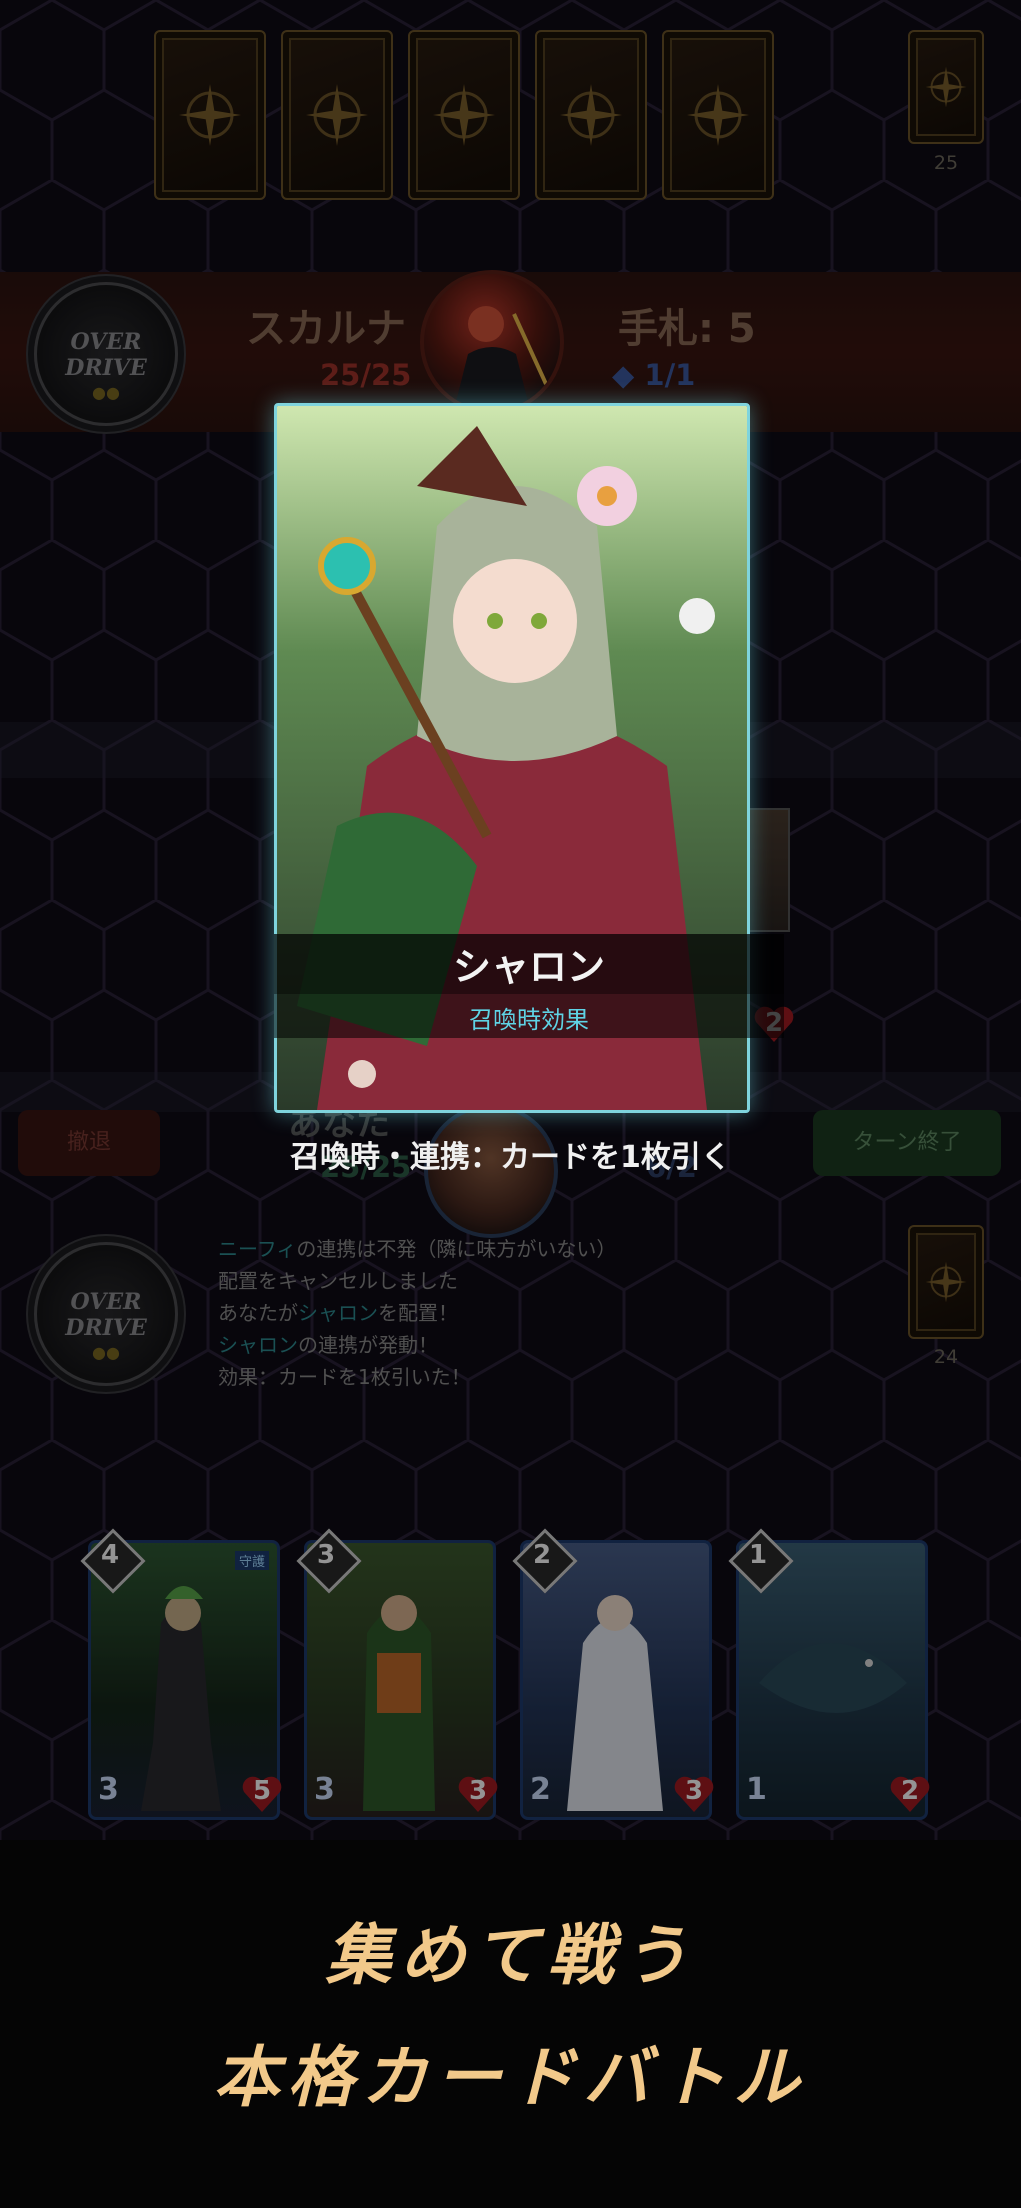 This screenshot has width=1021, height=2208. Describe the element at coordinates (529, 1020) in the screenshot. I see `card-preview-subtitle: 召喚時効果` at that location.